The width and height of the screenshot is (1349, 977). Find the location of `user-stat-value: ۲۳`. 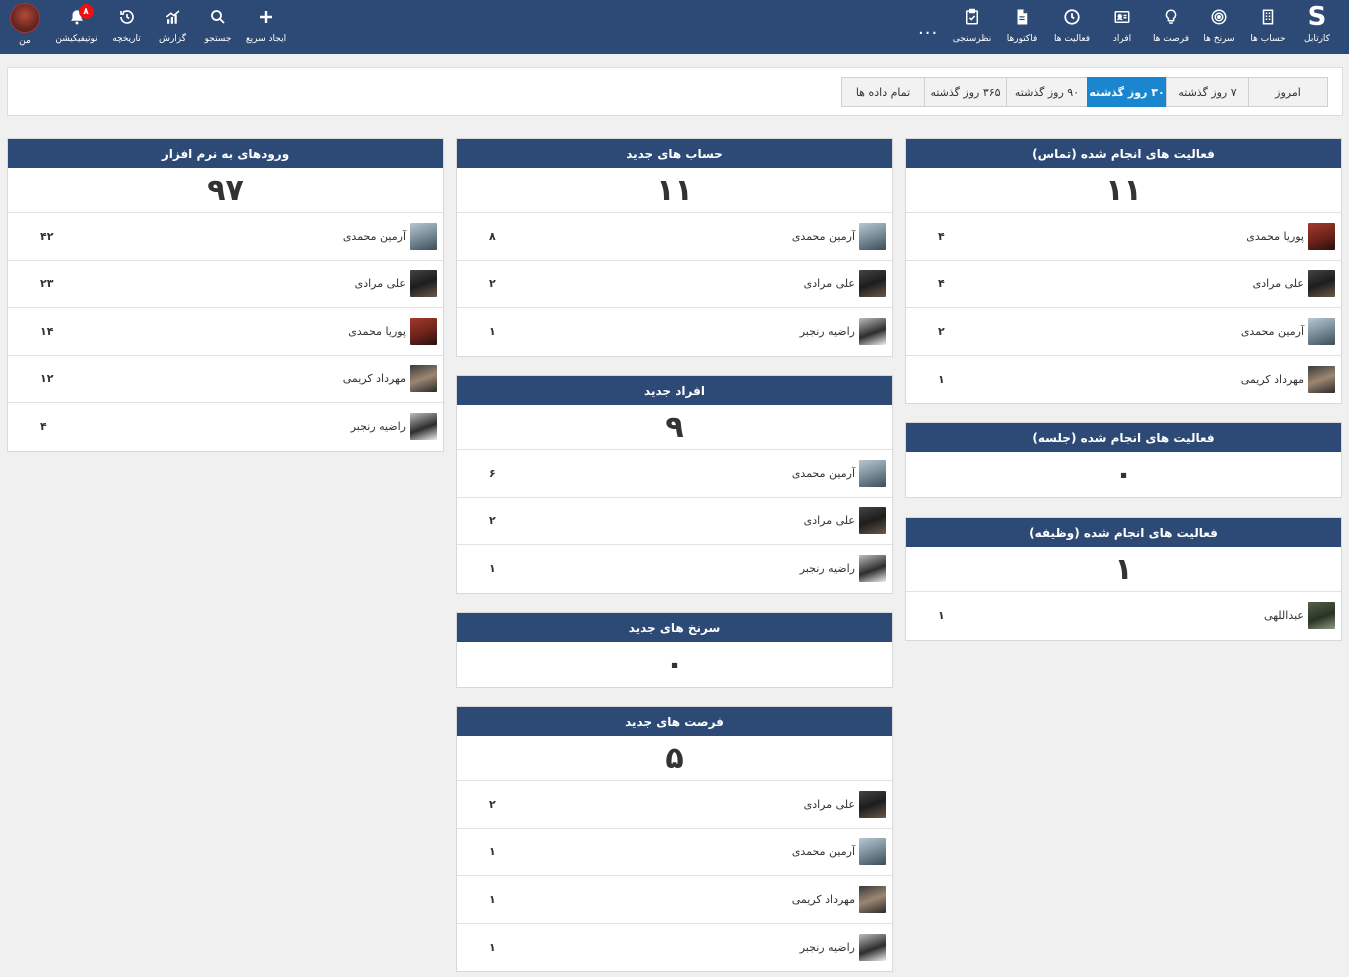

user-stat-value: ۲۳ is located at coordinates (47, 284).